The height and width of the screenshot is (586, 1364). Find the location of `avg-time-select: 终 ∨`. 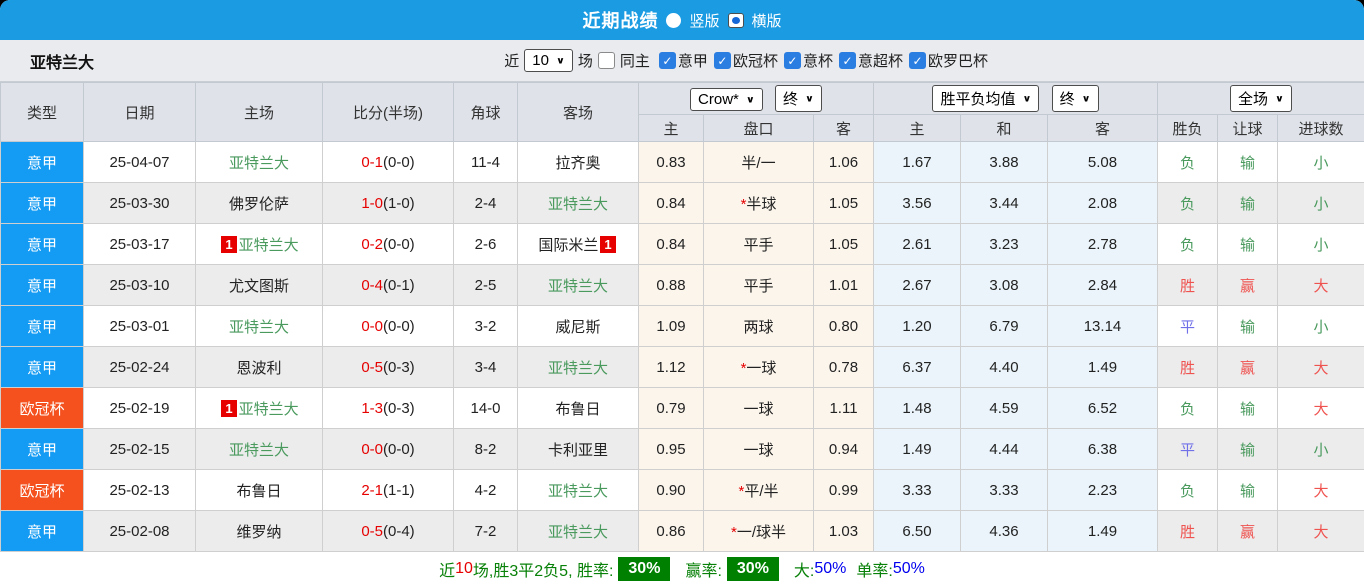

avg-time-select: 终 ∨ is located at coordinates (1075, 98).